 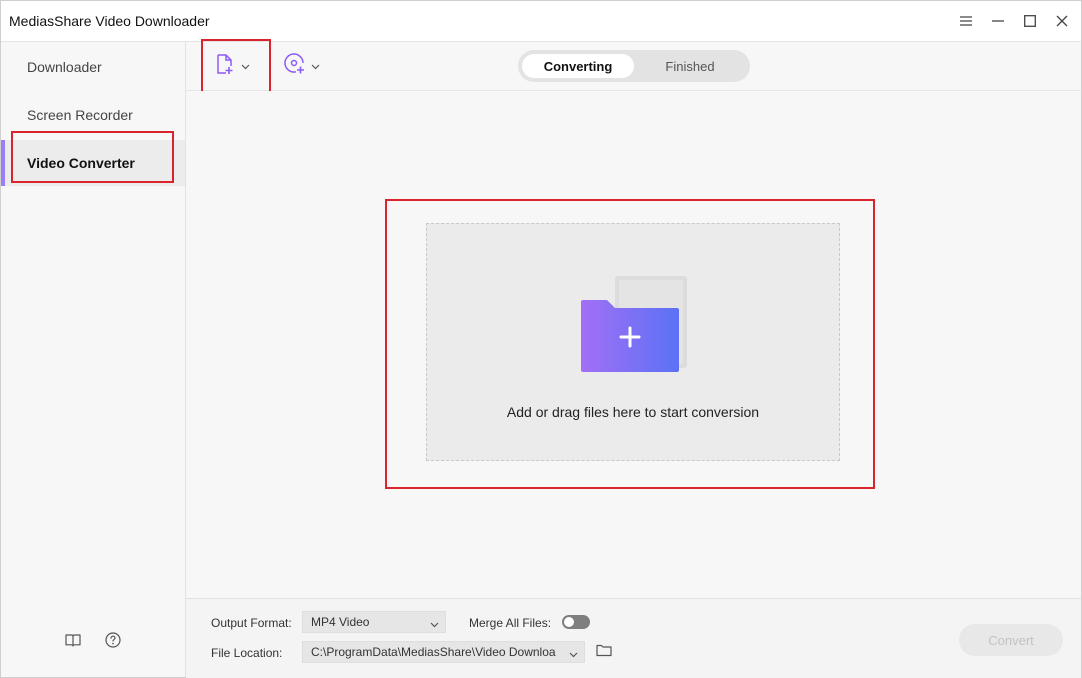 What do you see at coordinates (966, 21) in the screenshot?
I see `menu-icon` at bounding box center [966, 21].